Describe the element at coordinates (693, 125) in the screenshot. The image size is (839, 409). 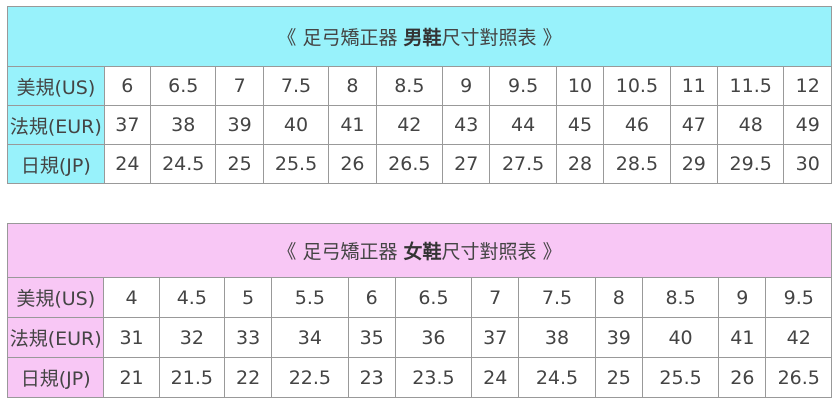
I see `size-cell: 47` at that location.